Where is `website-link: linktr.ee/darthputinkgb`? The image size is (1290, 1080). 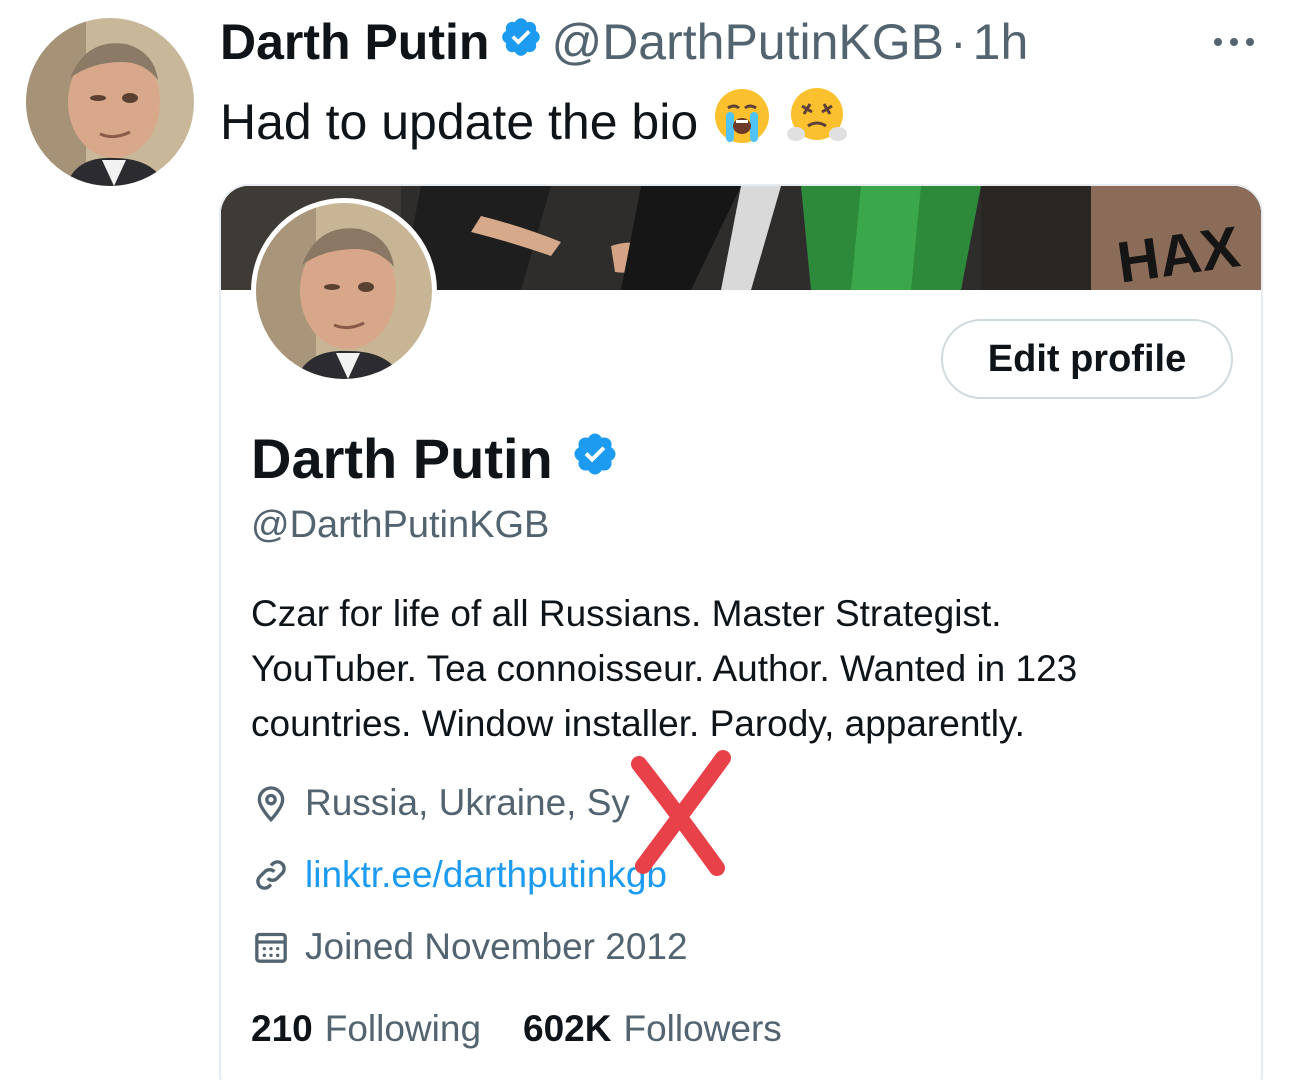
website-link: linktr.ee/darthputinkgb is located at coordinates (486, 875).